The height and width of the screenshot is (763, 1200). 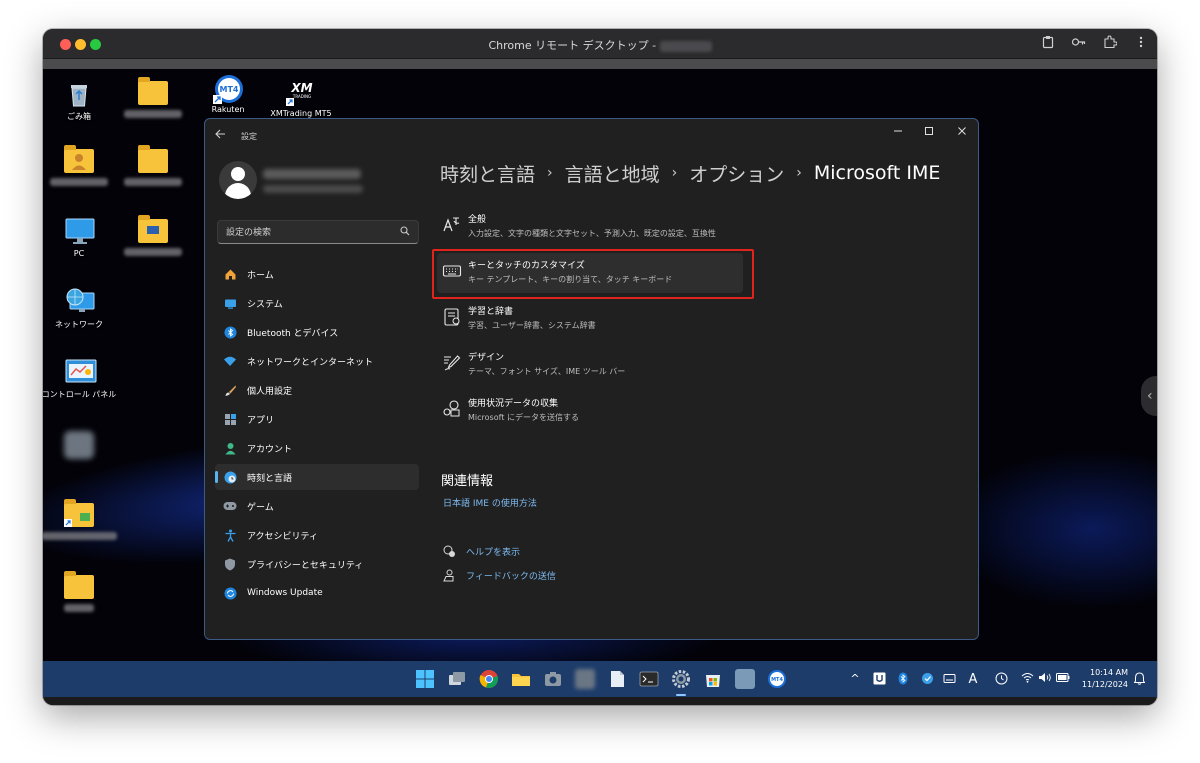 What do you see at coordinates (590, 319) in the screenshot?
I see `option-learning-dictionary: 学習と辞書 学習、ユーザー辞書、システム辞書` at bounding box center [590, 319].